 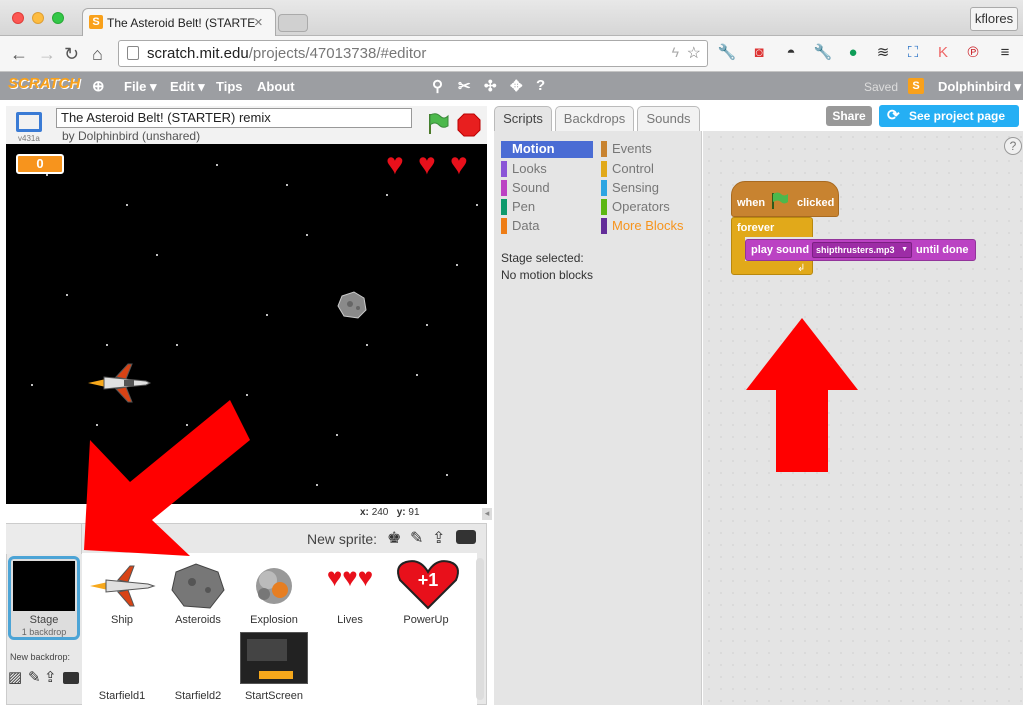 What do you see at coordinates (437, 86) in the screenshot?
I see `duplicate-tool-icon: ⚲` at bounding box center [437, 86].